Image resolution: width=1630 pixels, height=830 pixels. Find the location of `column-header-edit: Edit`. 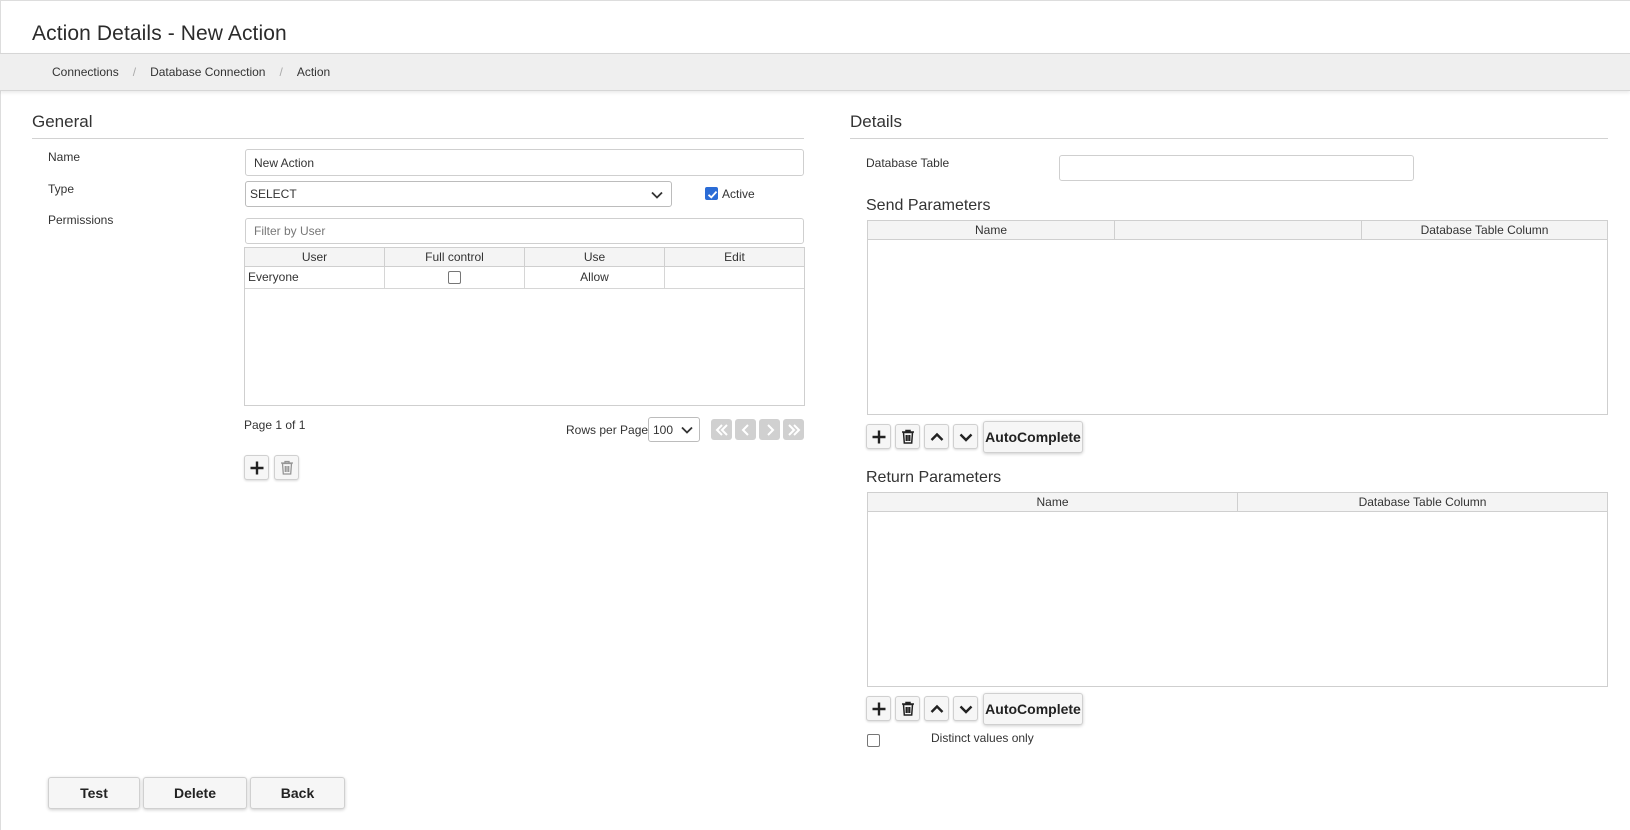

column-header-edit: Edit is located at coordinates (734, 257).